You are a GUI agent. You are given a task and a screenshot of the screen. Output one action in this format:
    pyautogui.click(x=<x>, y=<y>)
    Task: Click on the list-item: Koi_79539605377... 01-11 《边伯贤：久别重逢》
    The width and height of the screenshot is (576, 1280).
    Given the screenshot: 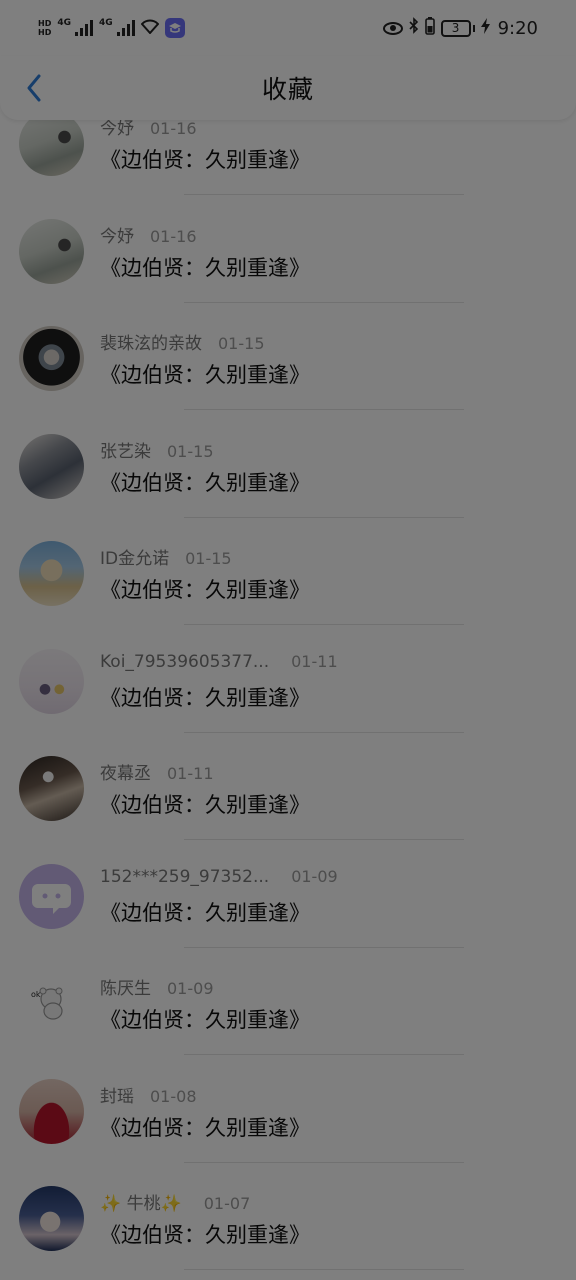 What is the action you would take?
    pyautogui.click(x=288, y=696)
    